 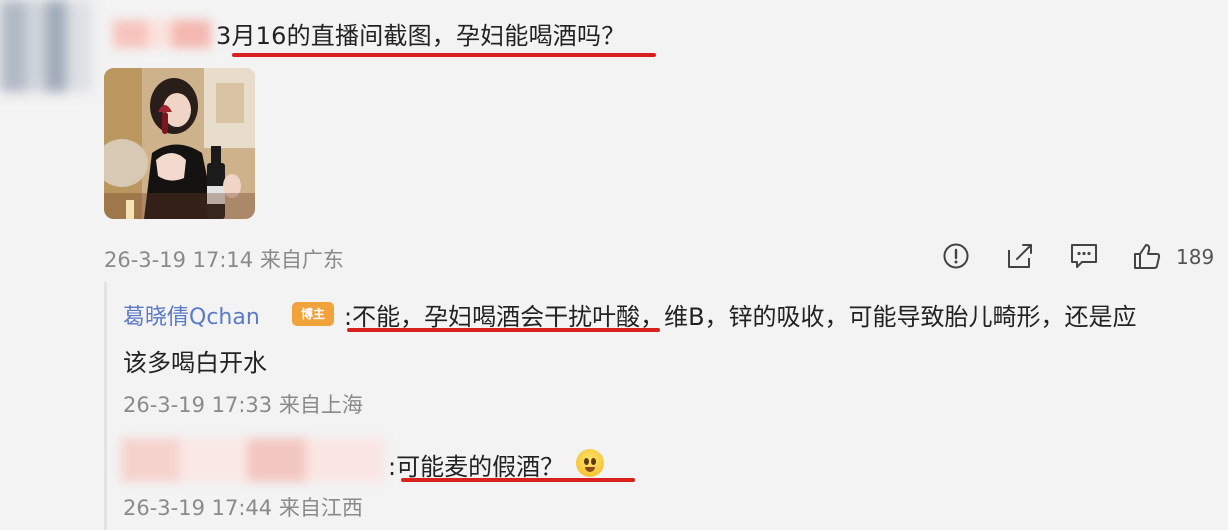 I want to click on like-button: 189, so click(x=1177, y=257).